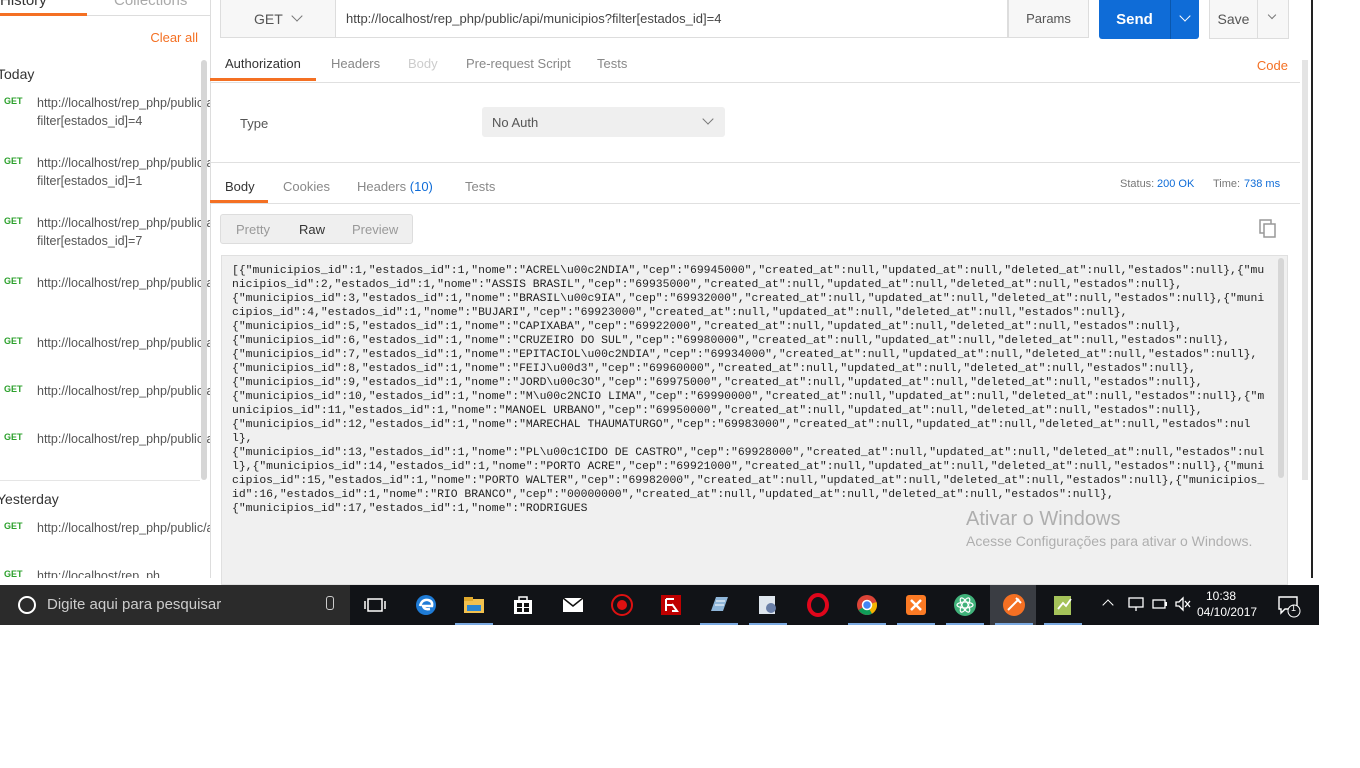 This screenshot has width=1360, height=768. What do you see at coordinates (1160, 604) in the screenshot?
I see `battery-icon` at bounding box center [1160, 604].